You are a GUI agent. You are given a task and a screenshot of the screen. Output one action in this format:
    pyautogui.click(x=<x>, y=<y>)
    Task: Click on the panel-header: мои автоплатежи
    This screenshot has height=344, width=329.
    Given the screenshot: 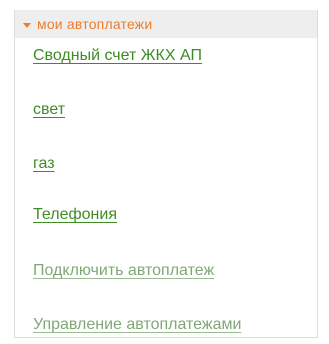 What is the action you would take?
    pyautogui.click(x=166, y=24)
    